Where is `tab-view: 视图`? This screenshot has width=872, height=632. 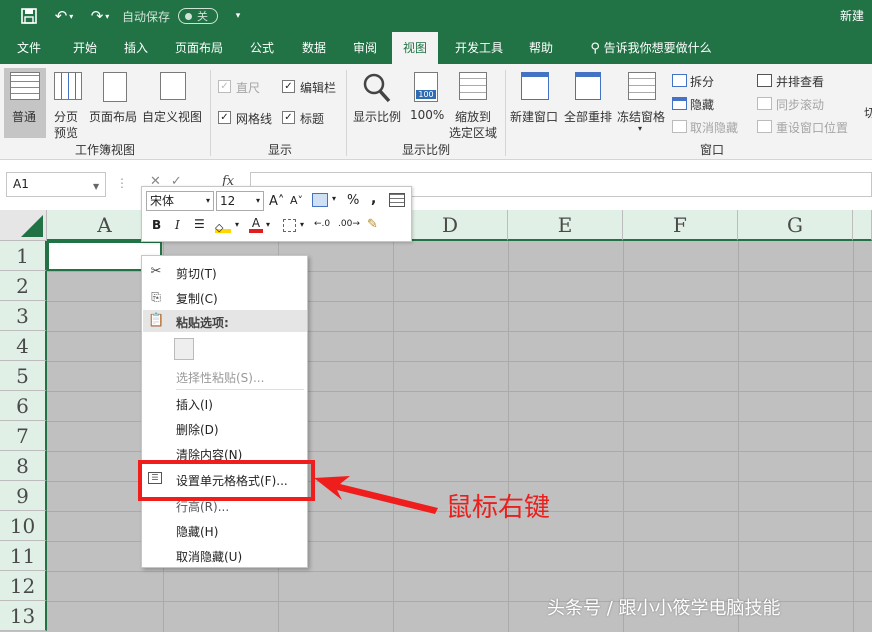
tab-view: 视图 is located at coordinates (415, 48).